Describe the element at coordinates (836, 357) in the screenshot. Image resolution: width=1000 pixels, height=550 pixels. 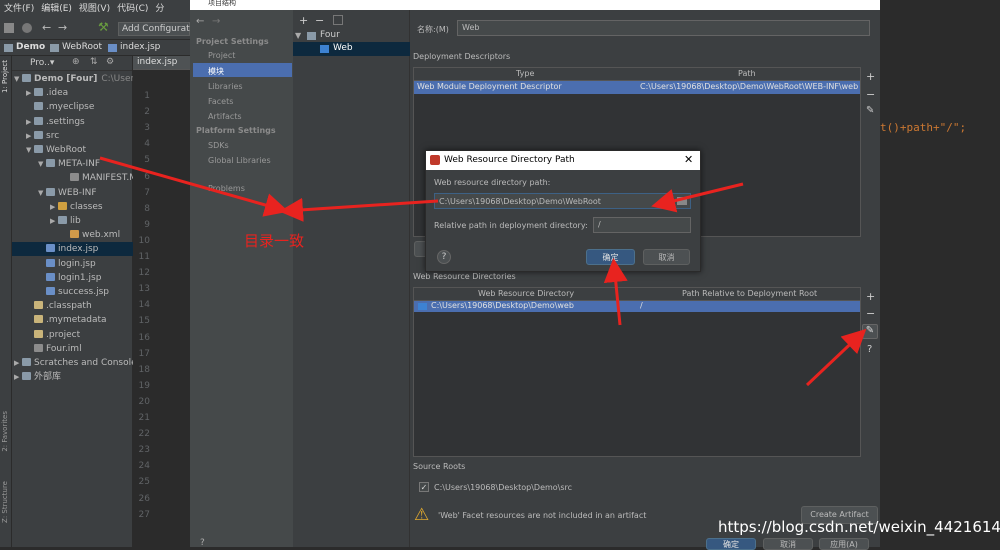
I see `arrow-to-edit-icon` at that location.